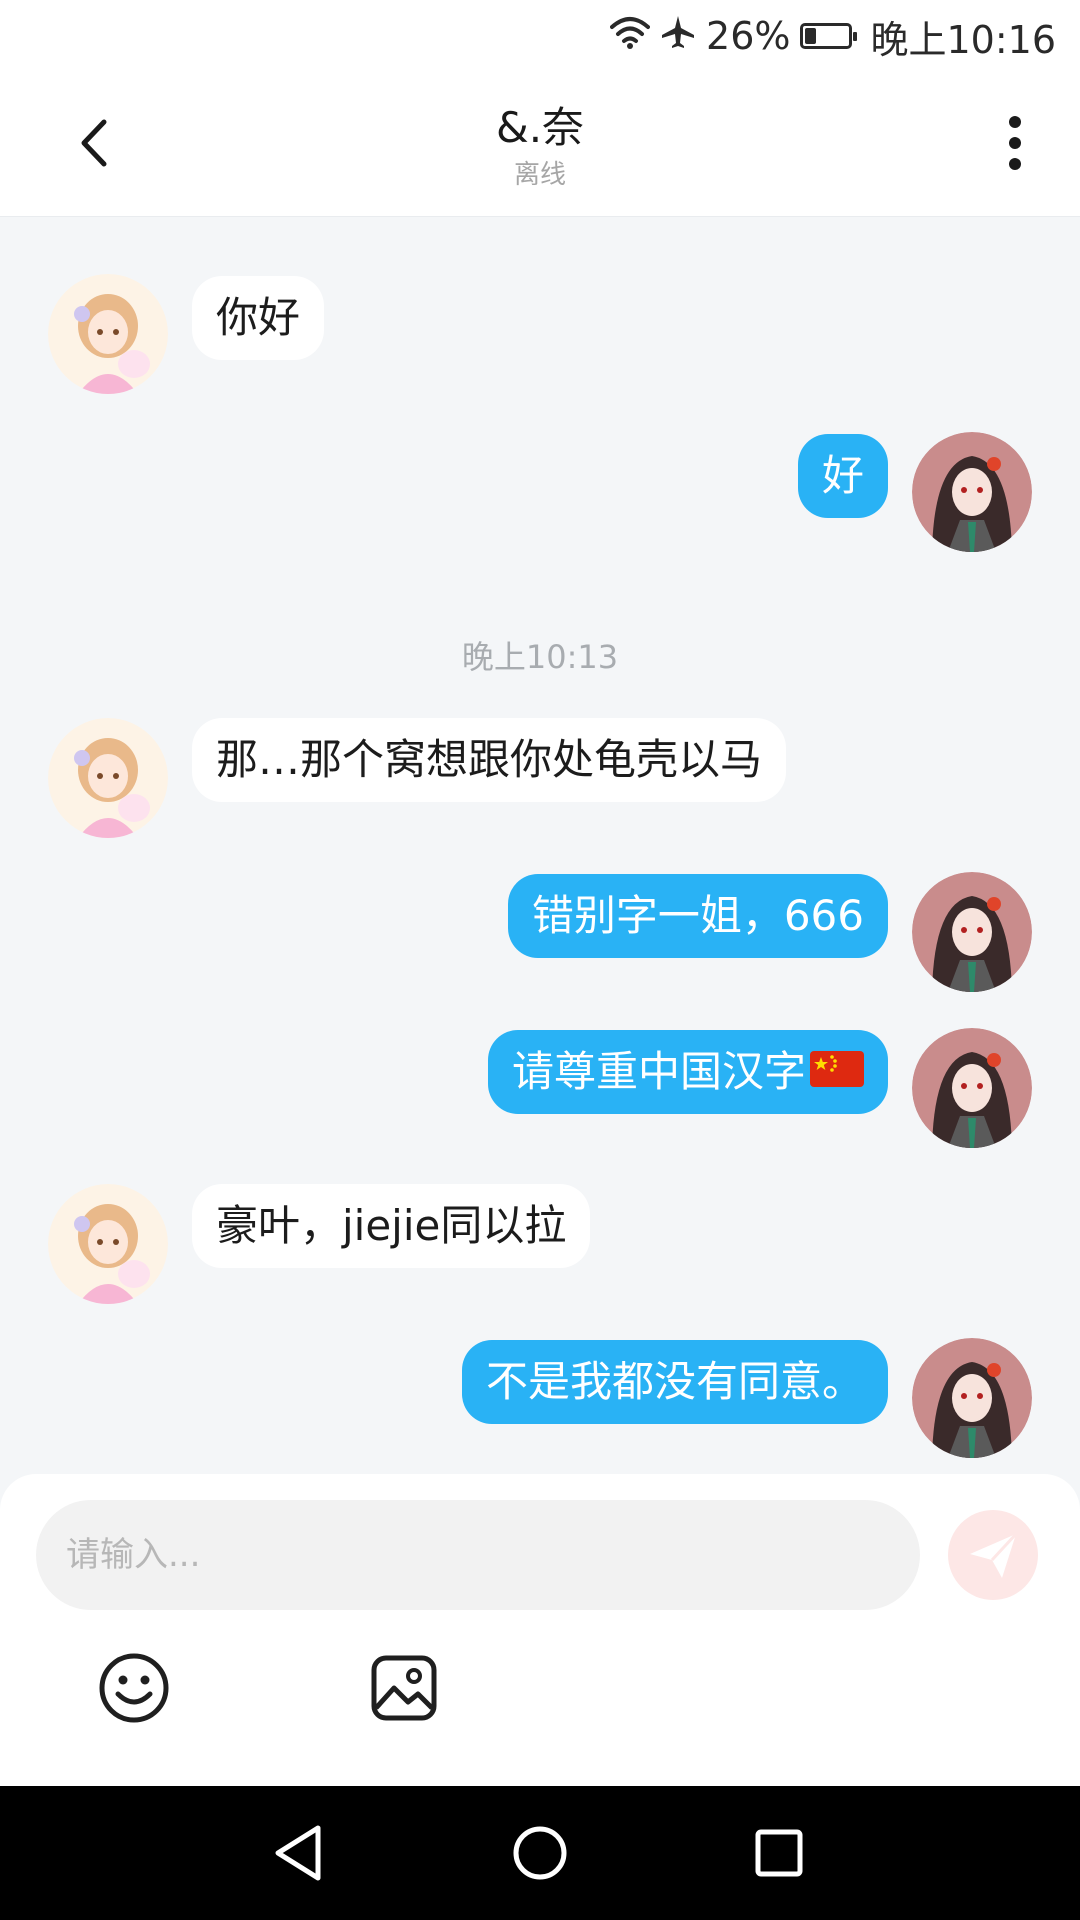 This screenshot has height=1920, width=1080. What do you see at coordinates (837, 1075) in the screenshot?
I see `flag-china-icon` at bounding box center [837, 1075].